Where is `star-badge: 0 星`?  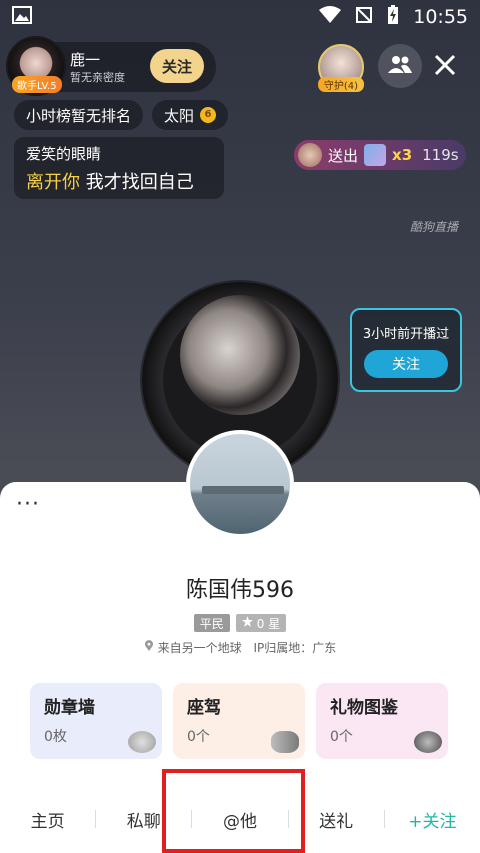 star-badge: 0 星 is located at coordinates (261, 623).